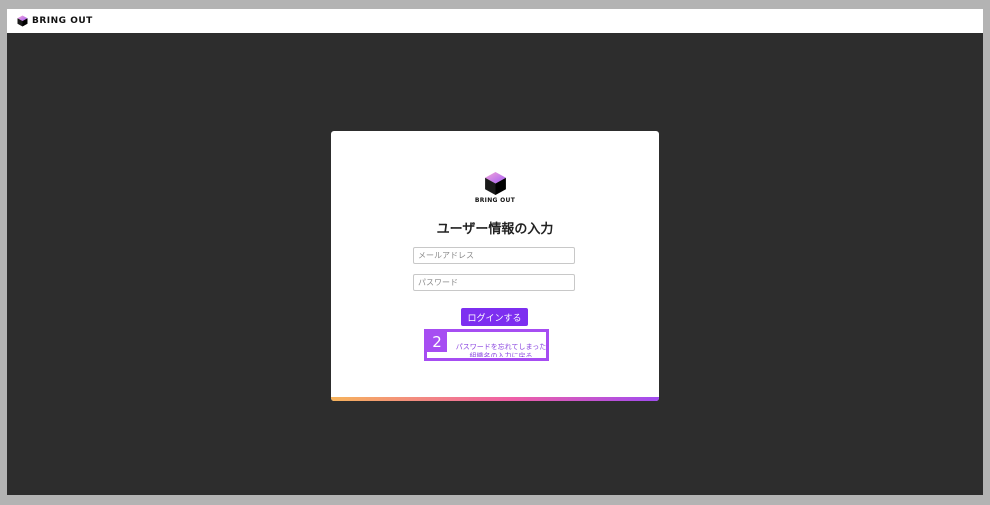  I want to click on page-title: ユーザー情報の入力, so click(495, 229).